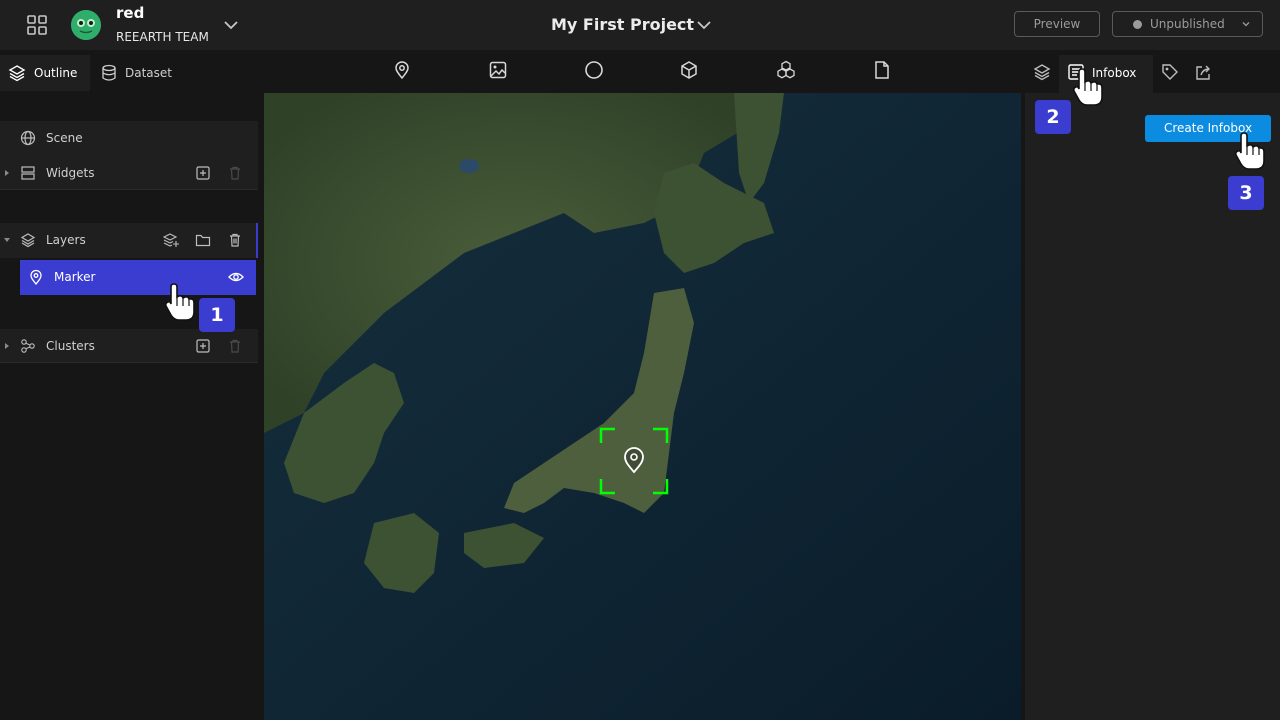 This screenshot has height=720, width=1280. I want to click on widgets-label: Widgets, so click(70, 173).